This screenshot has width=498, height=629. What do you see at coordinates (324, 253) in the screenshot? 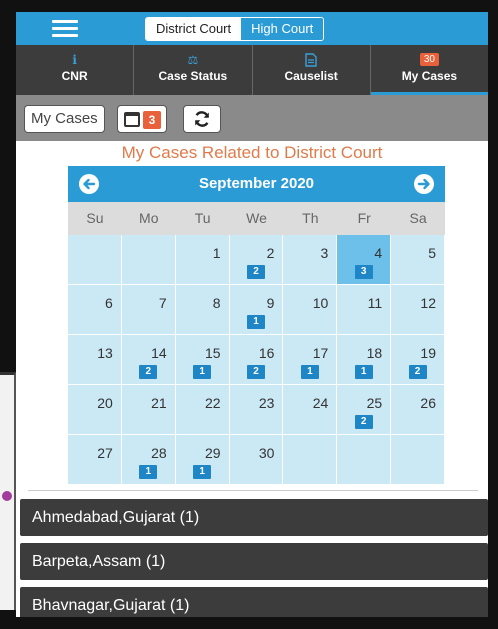
I see `day-number: 3` at bounding box center [324, 253].